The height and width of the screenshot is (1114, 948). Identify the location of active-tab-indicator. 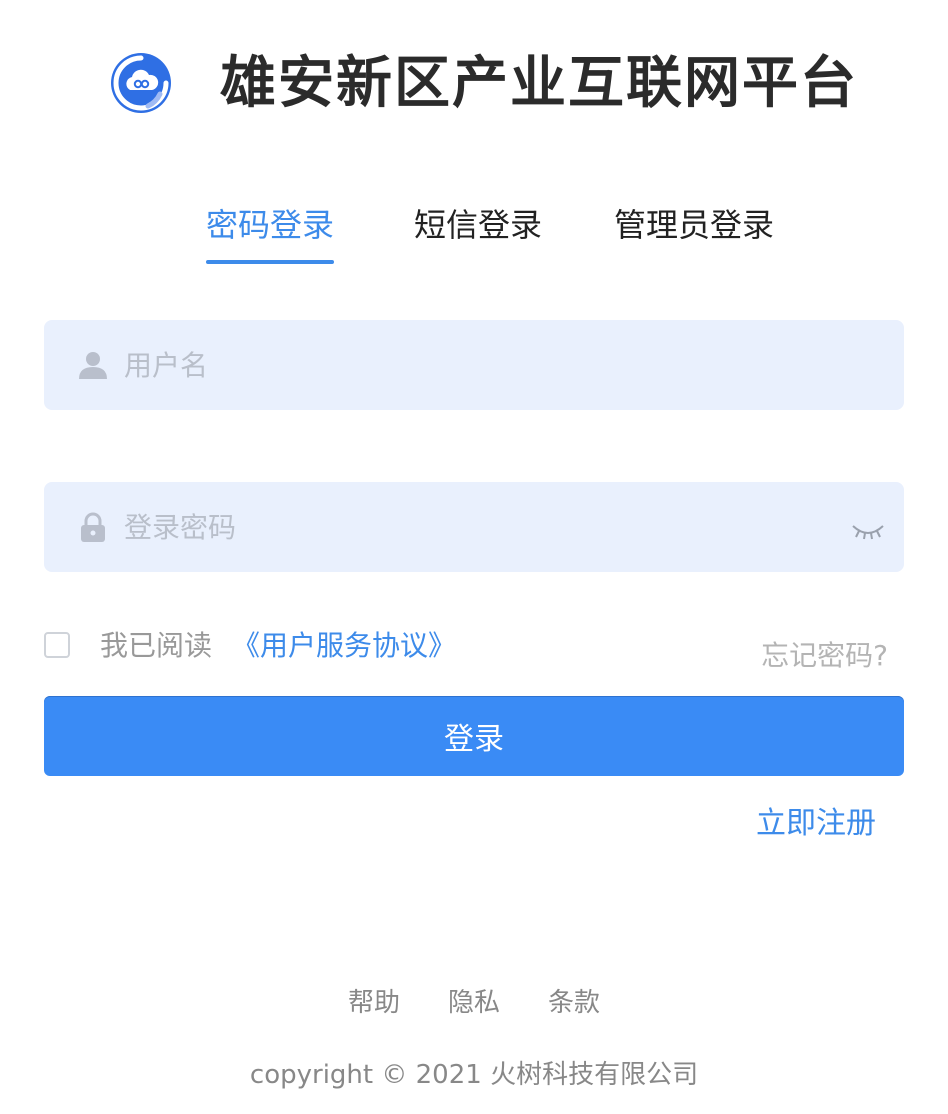
(270, 262).